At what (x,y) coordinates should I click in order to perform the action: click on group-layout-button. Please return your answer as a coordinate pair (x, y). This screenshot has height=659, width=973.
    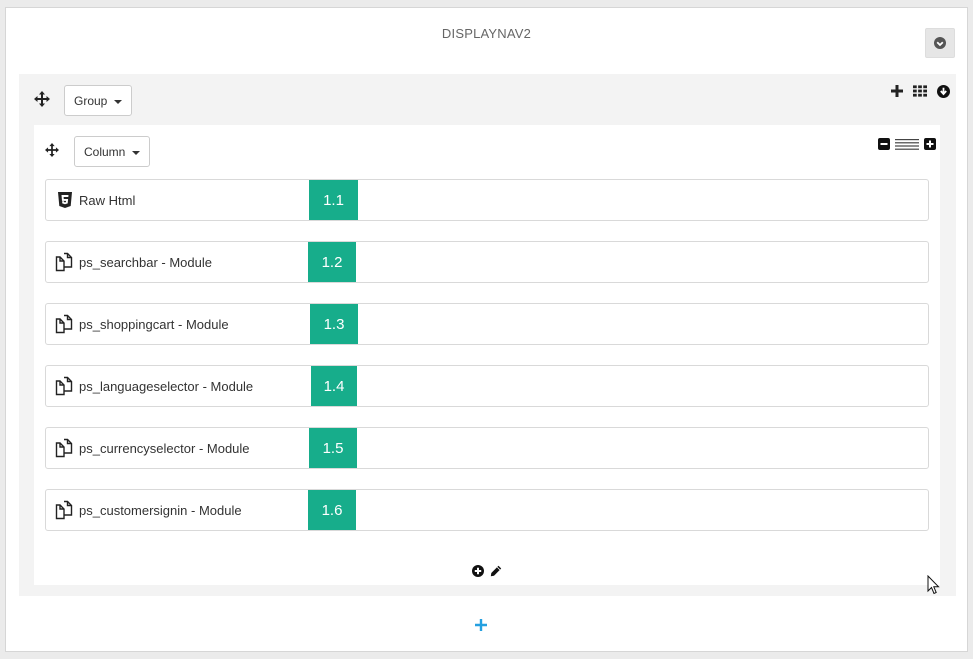
    Looking at the image, I should click on (920, 91).